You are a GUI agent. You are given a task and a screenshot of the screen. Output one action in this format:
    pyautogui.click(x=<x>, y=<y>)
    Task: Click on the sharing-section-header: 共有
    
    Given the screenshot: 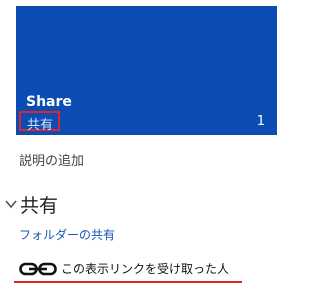 What is the action you would take?
    pyautogui.click(x=31, y=204)
    